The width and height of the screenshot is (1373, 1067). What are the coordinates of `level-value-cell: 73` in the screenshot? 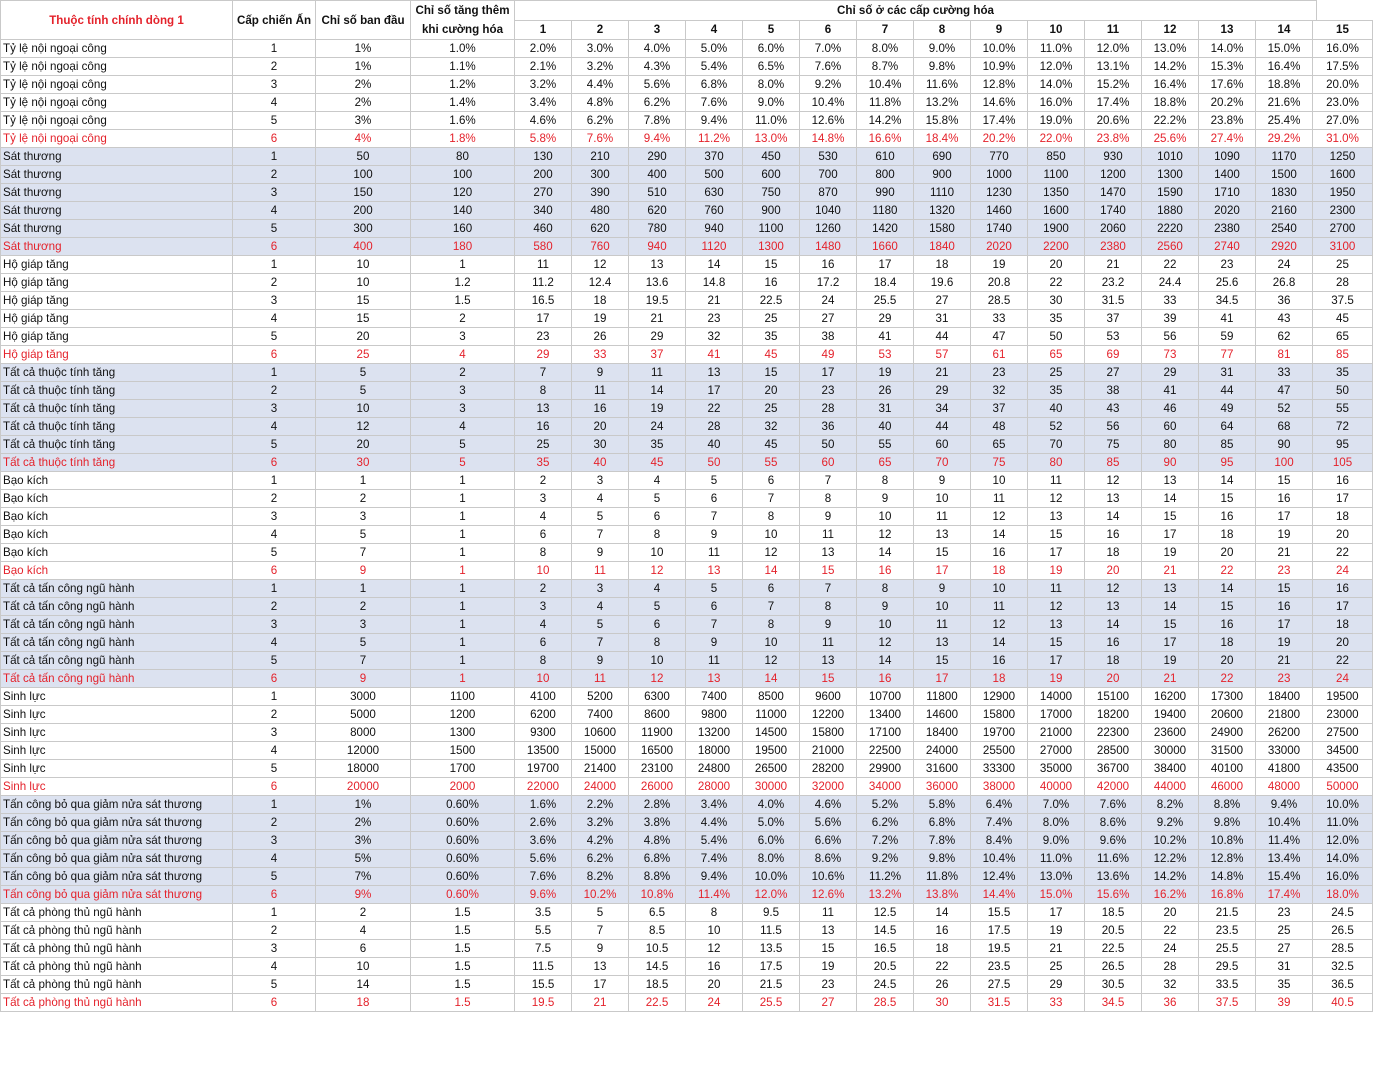 It's located at (1170, 354).